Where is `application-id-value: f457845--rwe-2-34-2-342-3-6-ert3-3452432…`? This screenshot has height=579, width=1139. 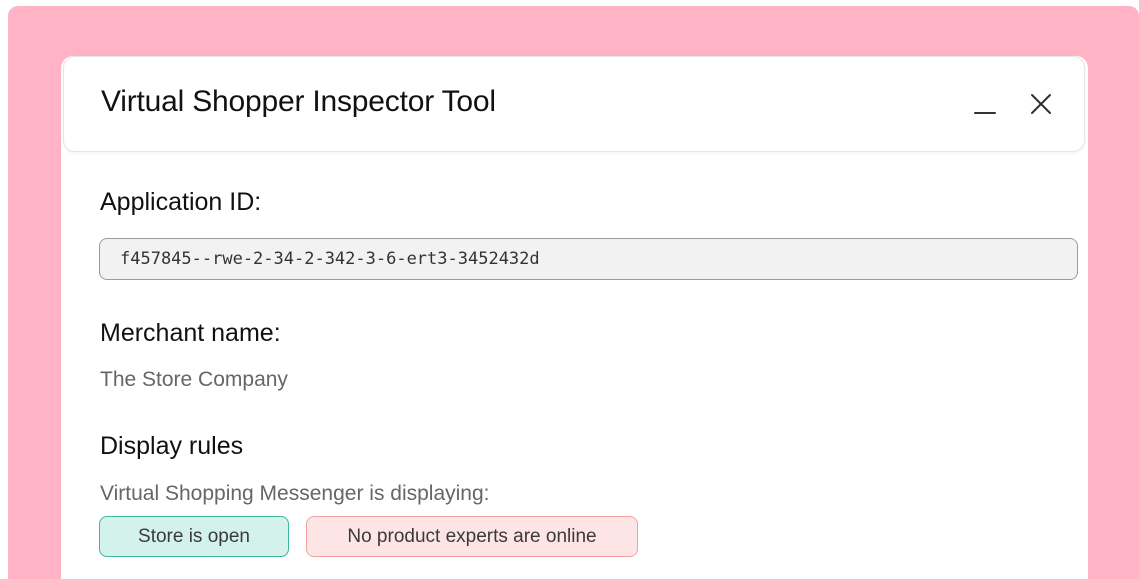 application-id-value: f457845--rwe-2-34-2-342-3-6-ert3-3452432… is located at coordinates (330, 259).